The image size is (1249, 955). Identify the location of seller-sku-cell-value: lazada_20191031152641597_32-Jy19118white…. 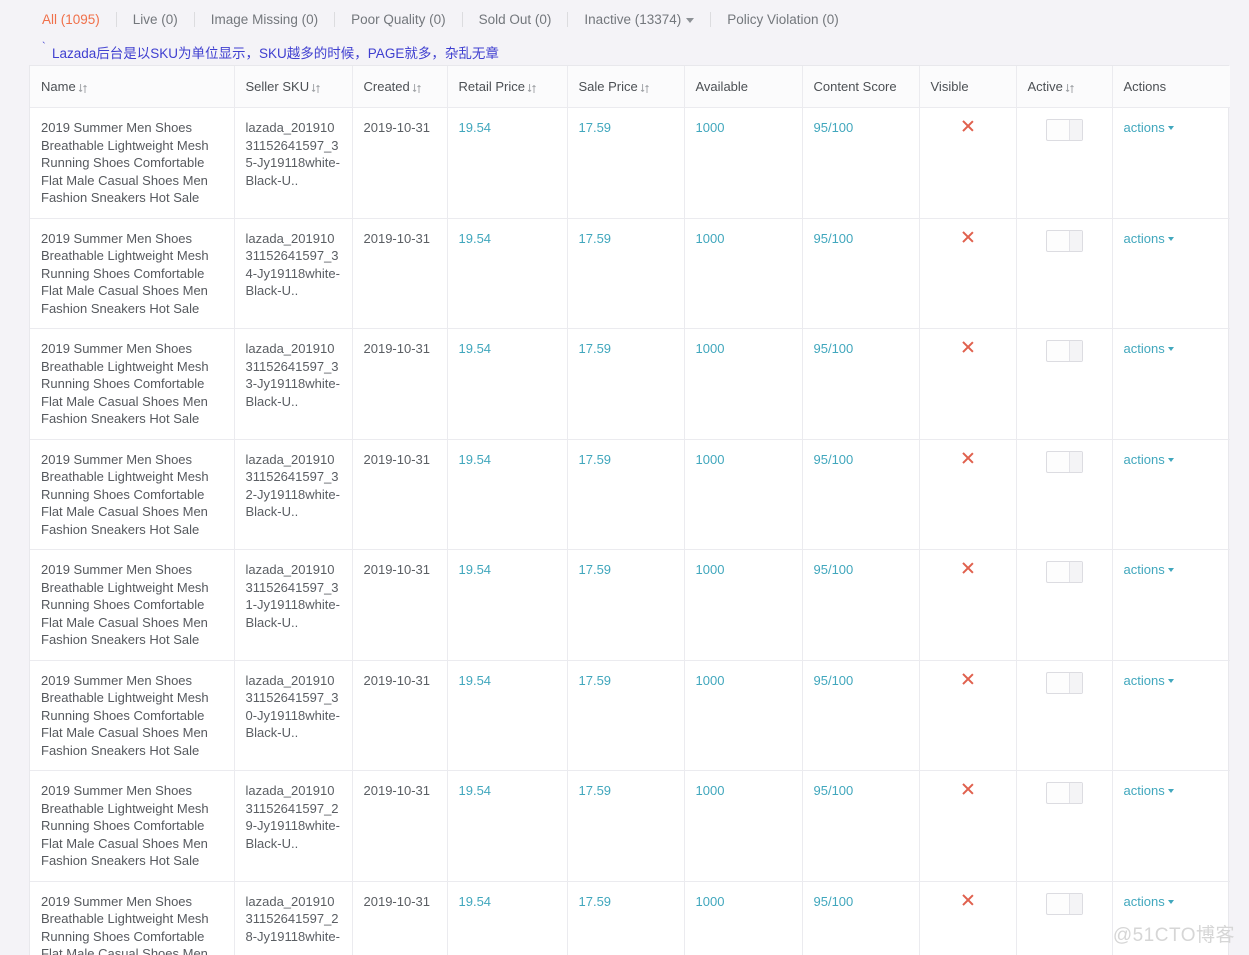
(292, 485).